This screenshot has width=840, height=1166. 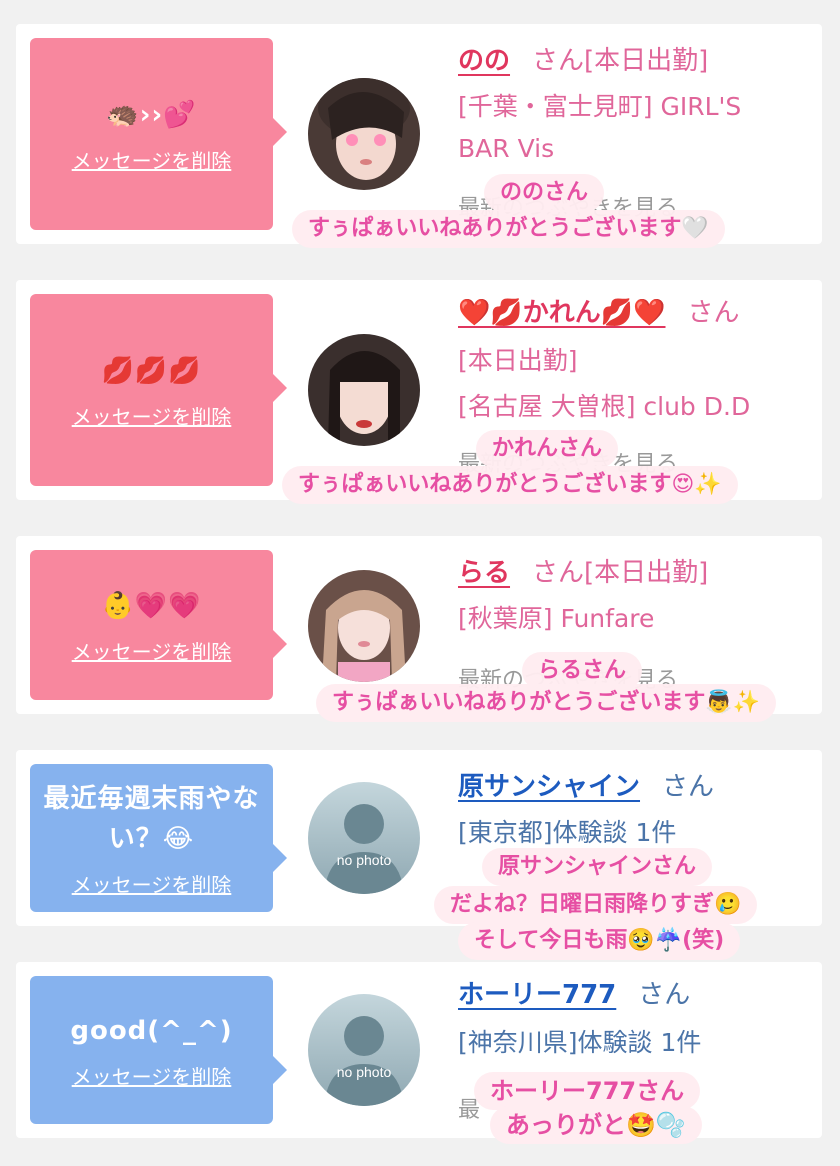 I want to click on overlay-text: だよね？日曜日雨降りすぎ🥲, so click(x=596, y=905).